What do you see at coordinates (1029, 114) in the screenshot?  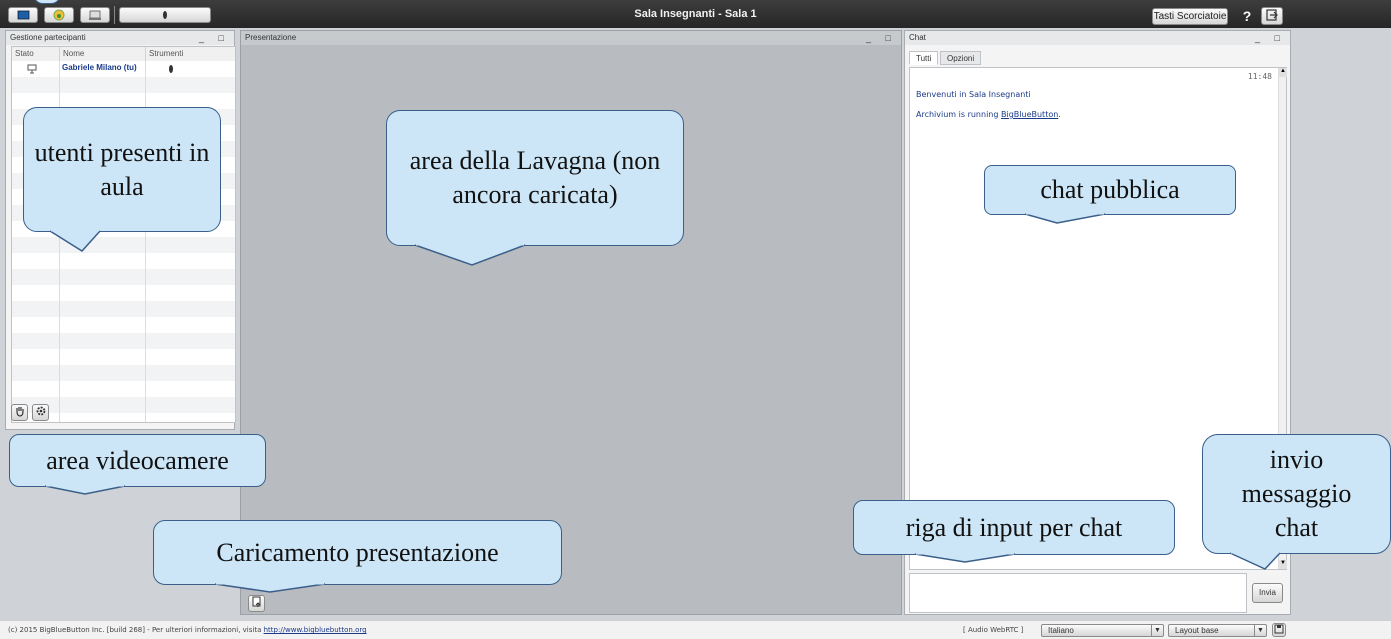 I see `bigbluebutton-link: BigBlueButton` at bounding box center [1029, 114].